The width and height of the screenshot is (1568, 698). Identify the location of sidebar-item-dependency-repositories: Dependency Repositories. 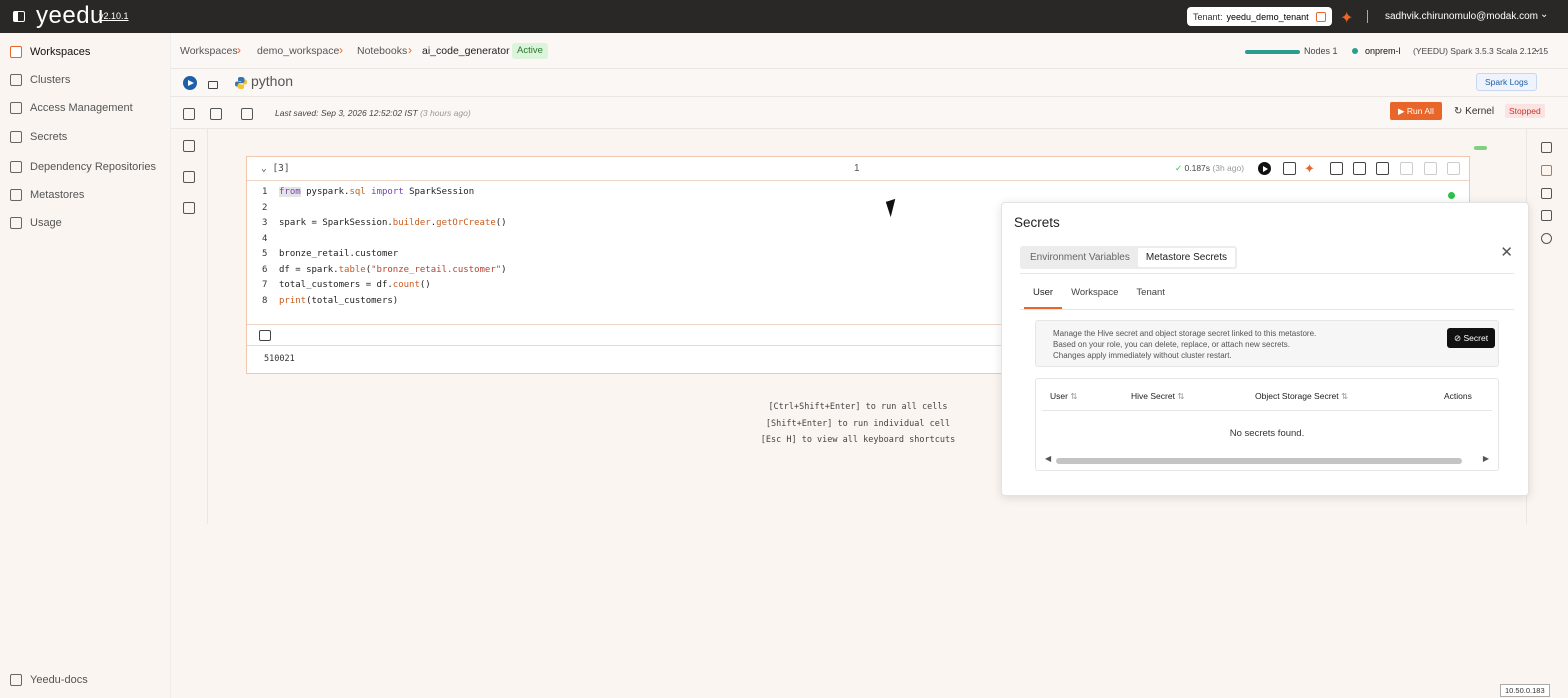
(85, 167).